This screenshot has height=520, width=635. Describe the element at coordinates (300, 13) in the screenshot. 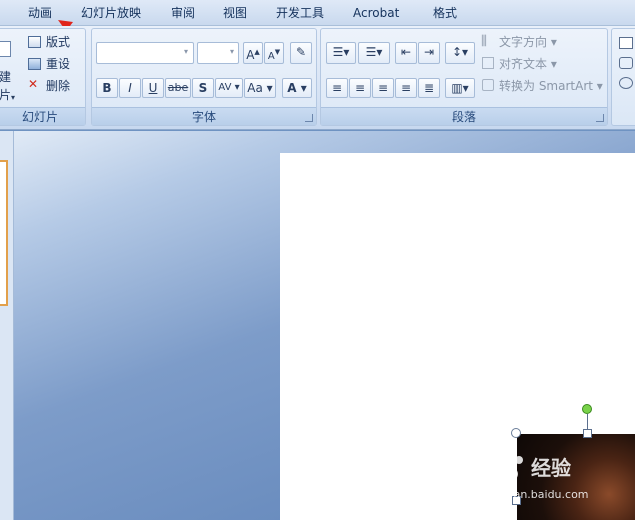

I see `tab-developer: 开发工具` at that location.